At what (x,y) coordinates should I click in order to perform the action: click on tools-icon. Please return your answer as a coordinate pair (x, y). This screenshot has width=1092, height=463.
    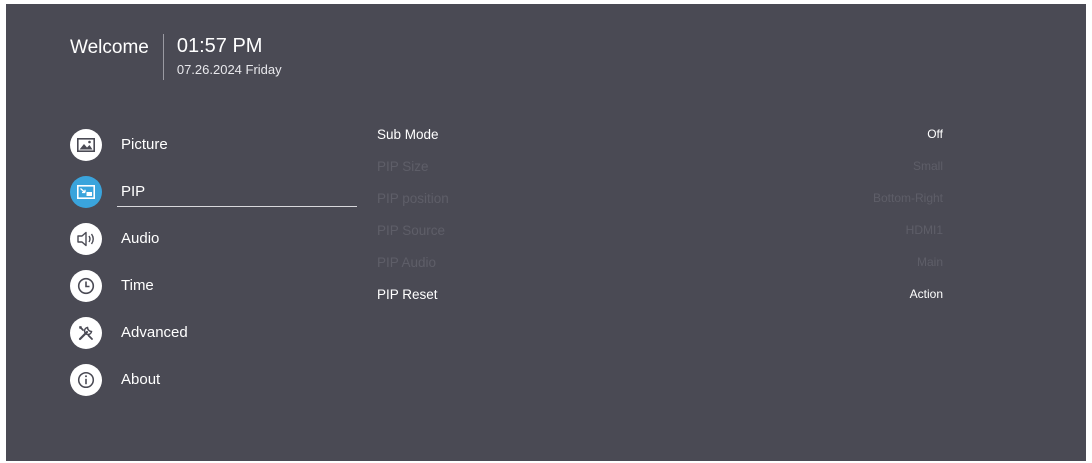
    Looking at the image, I should click on (86, 332).